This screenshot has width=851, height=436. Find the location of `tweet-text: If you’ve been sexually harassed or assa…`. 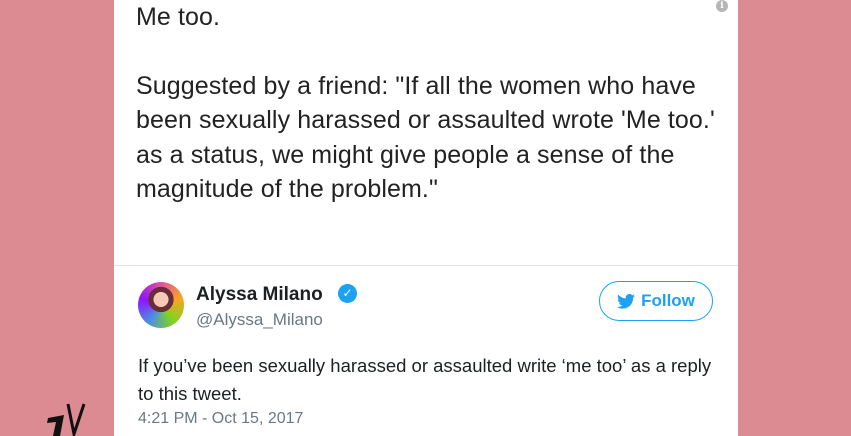

tweet-text: If you’ve been sexually harassed or assa… is located at coordinates (425, 379).